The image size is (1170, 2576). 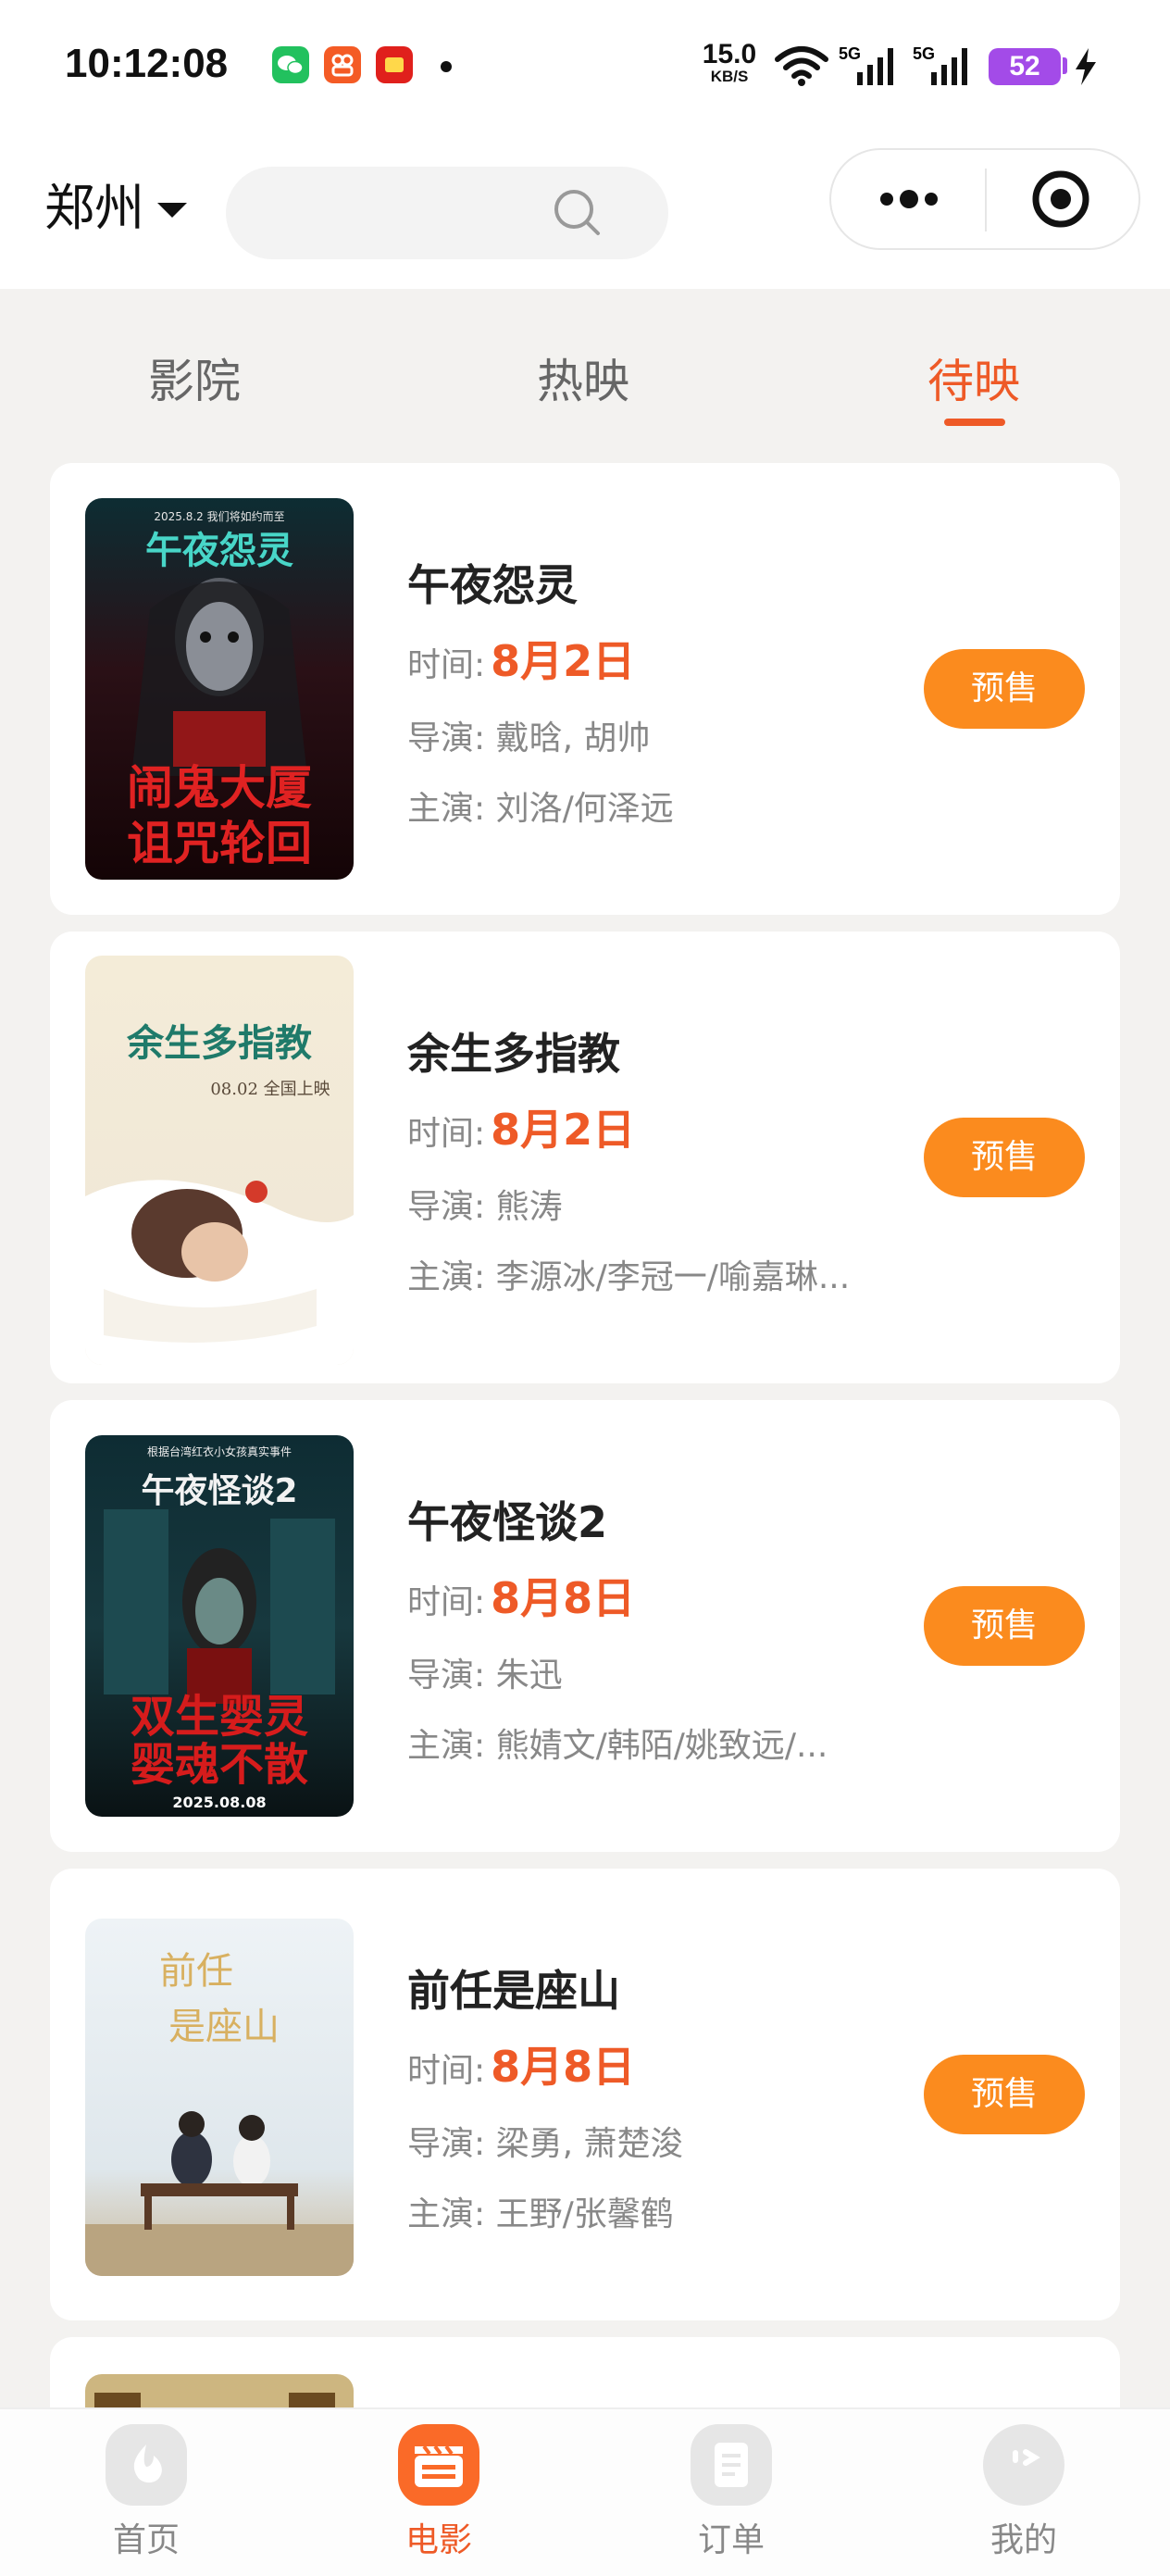 I want to click on header: 郑州, so click(x=585, y=214).